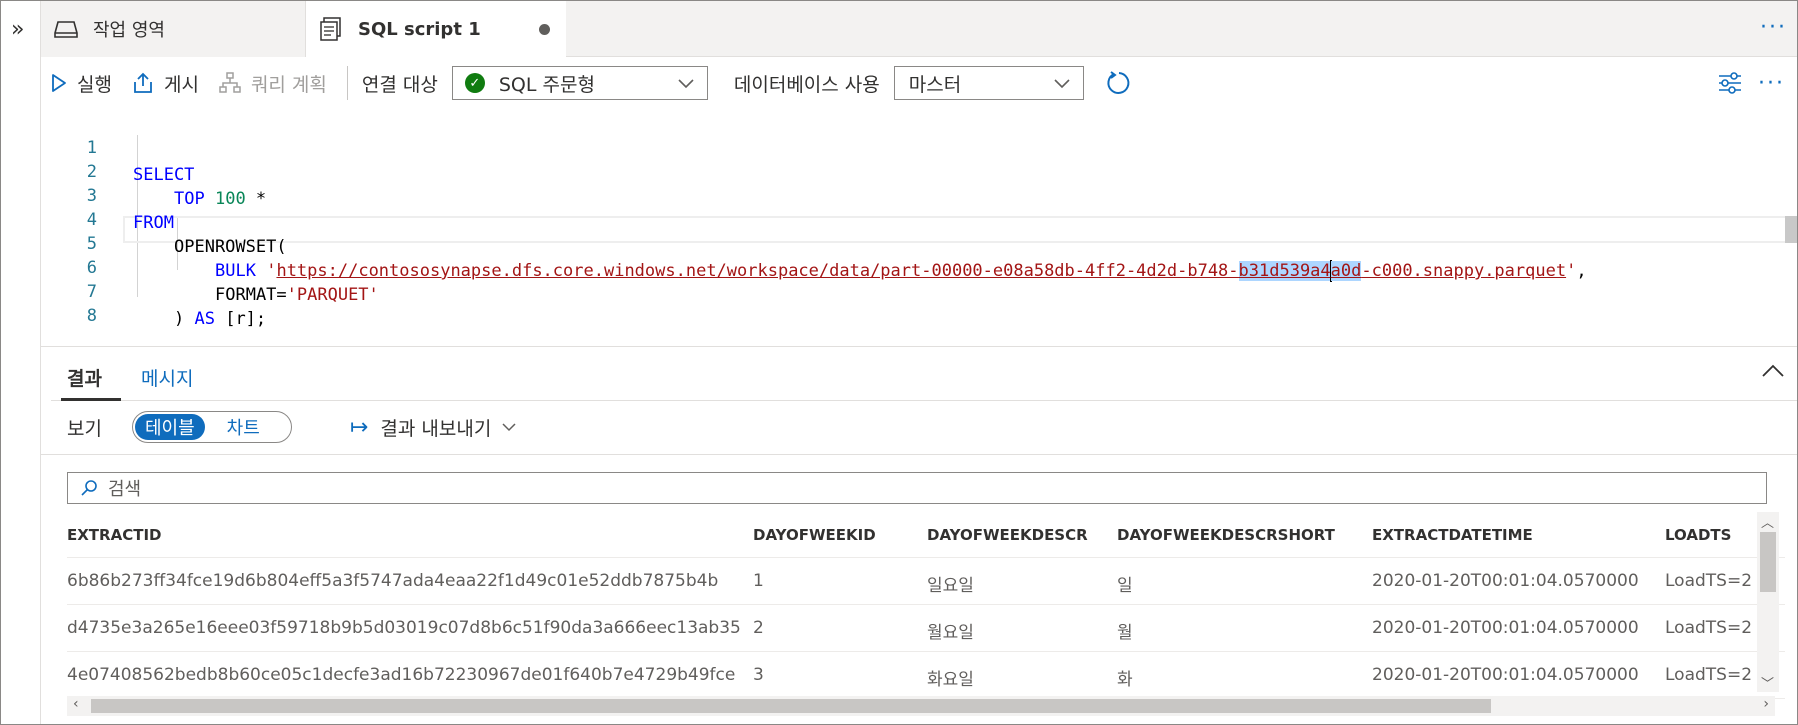 The width and height of the screenshot is (1798, 725). What do you see at coordinates (143, 82) in the screenshot?
I see `publish-icon` at bounding box center [143, 82].